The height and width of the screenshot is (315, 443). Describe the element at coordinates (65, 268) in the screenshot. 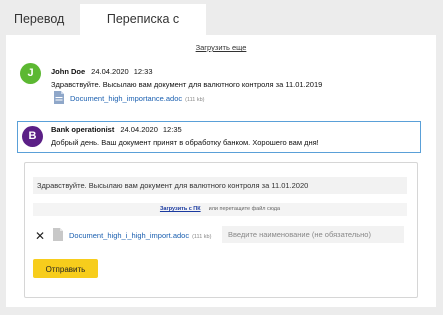

I see `send-button: Отправить` at that location.